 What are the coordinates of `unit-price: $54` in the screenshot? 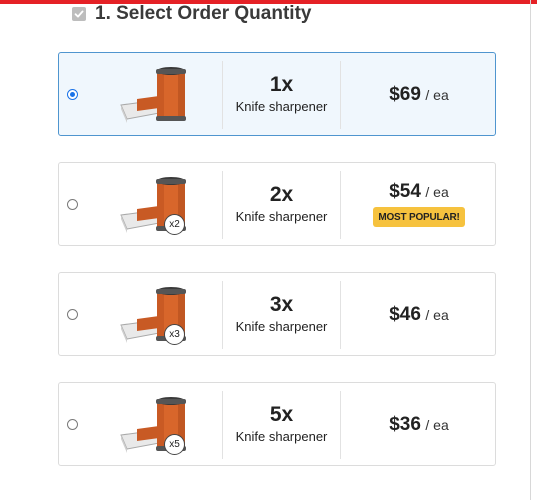 It's located at (405, 191).